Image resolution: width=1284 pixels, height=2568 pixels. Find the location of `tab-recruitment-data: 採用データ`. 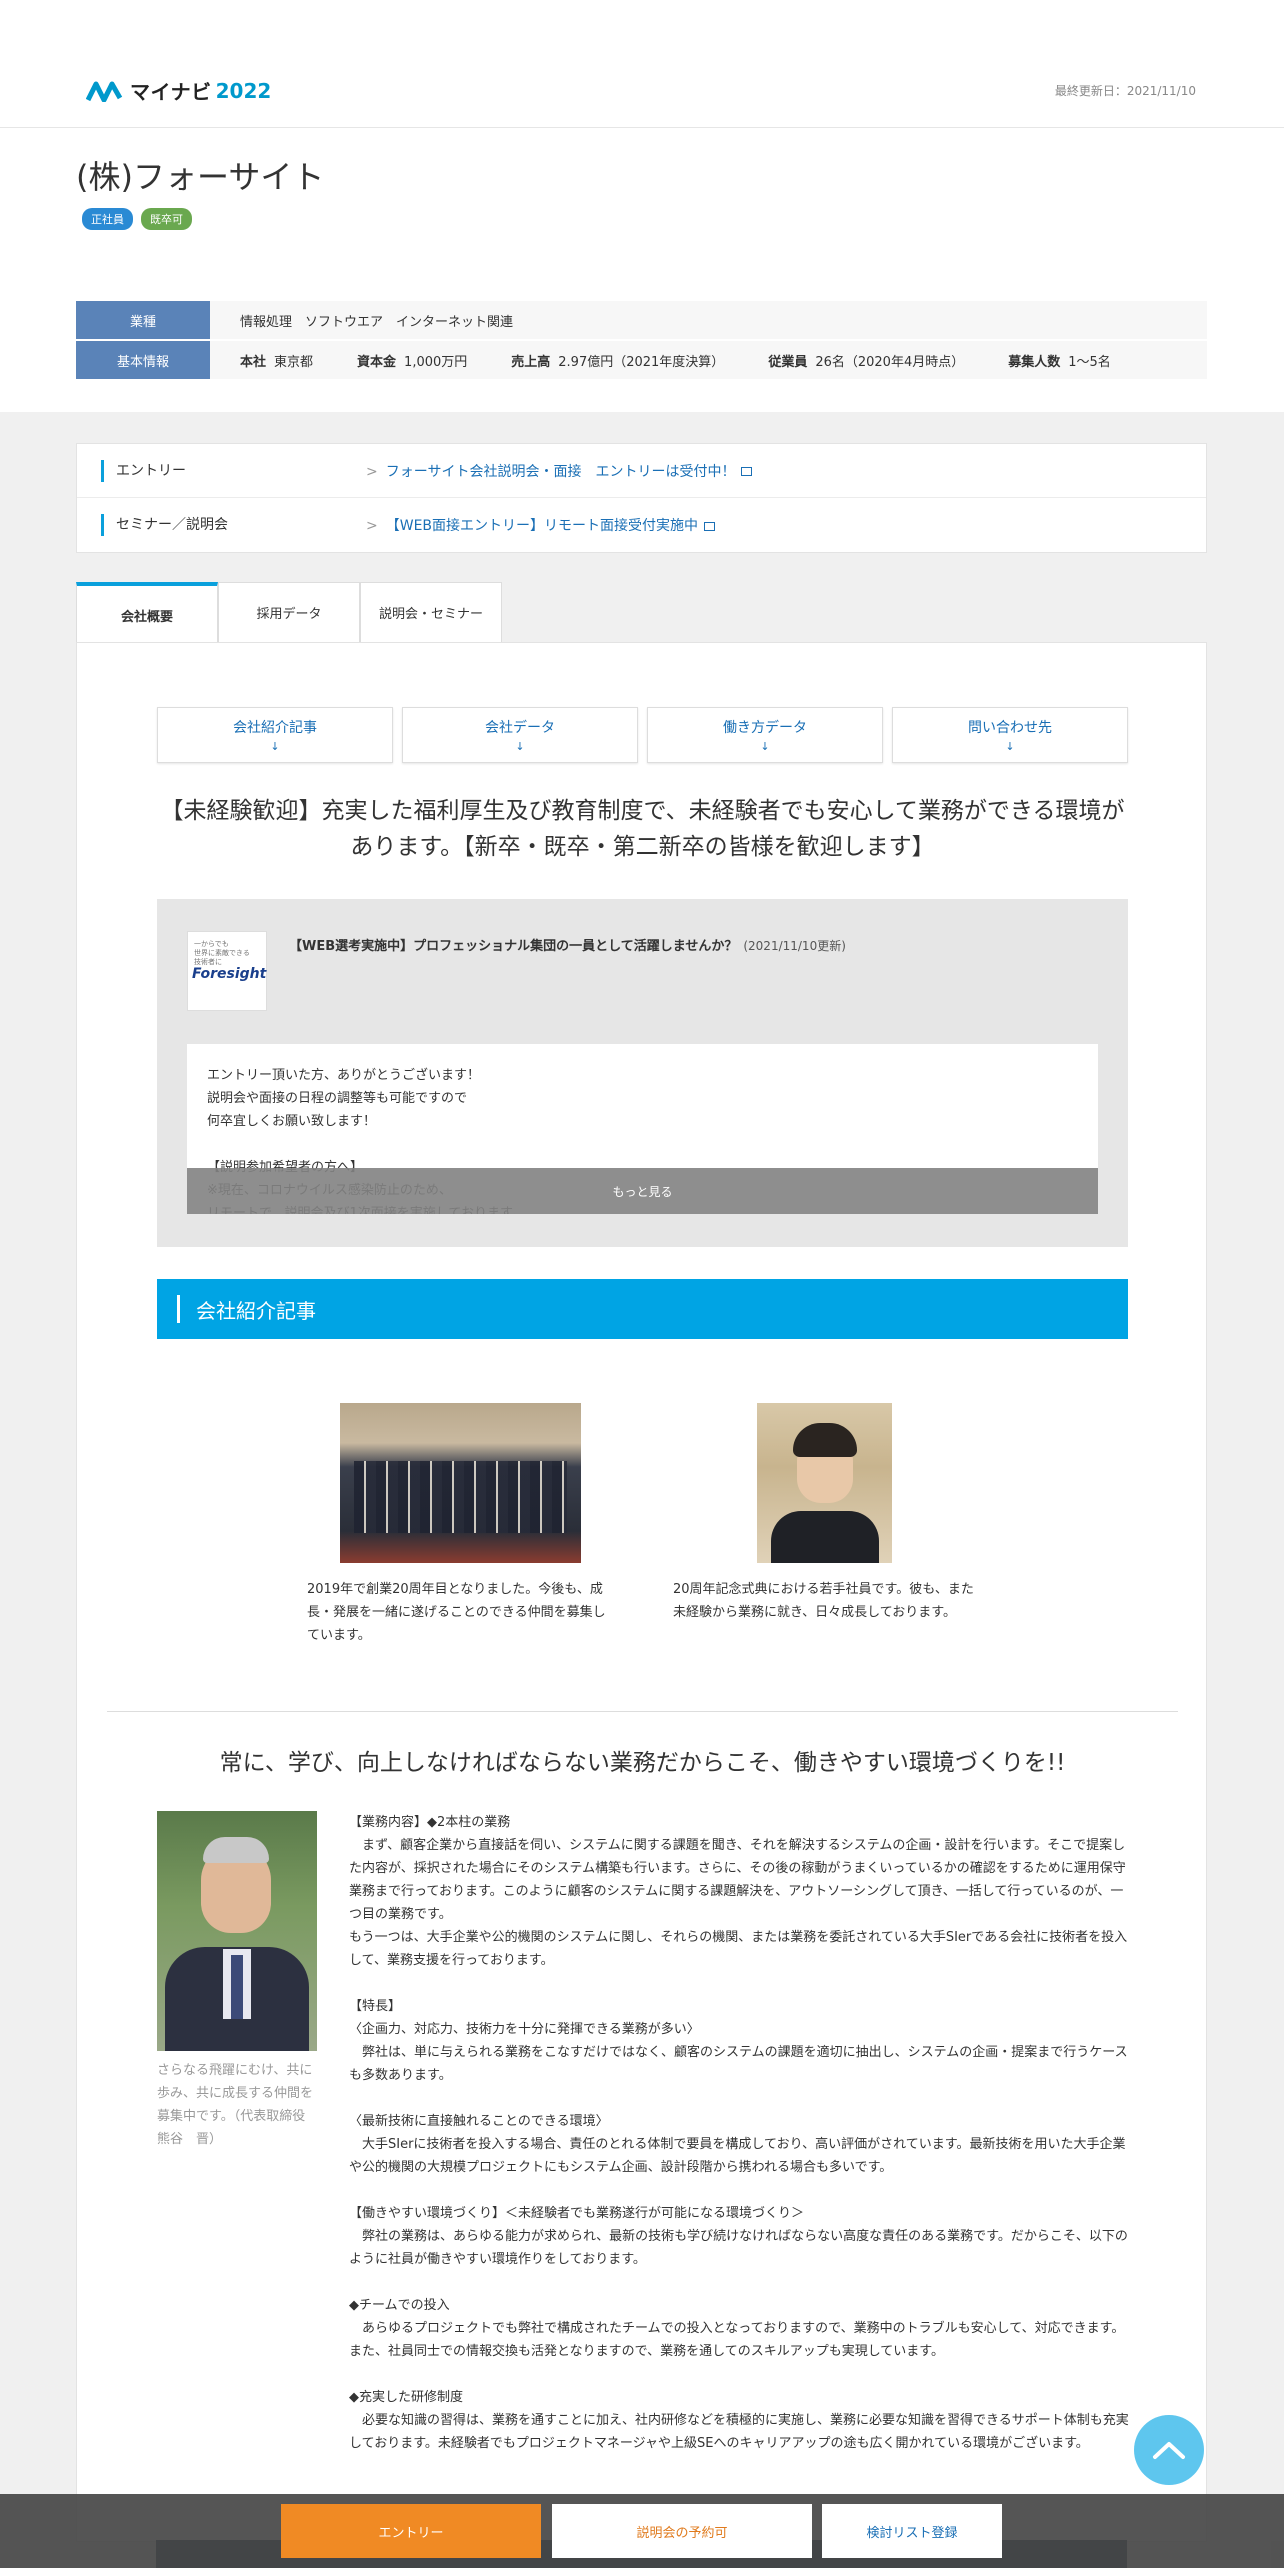

tab-recruitment-data: 採用データ is located at coordinates (289, 612).